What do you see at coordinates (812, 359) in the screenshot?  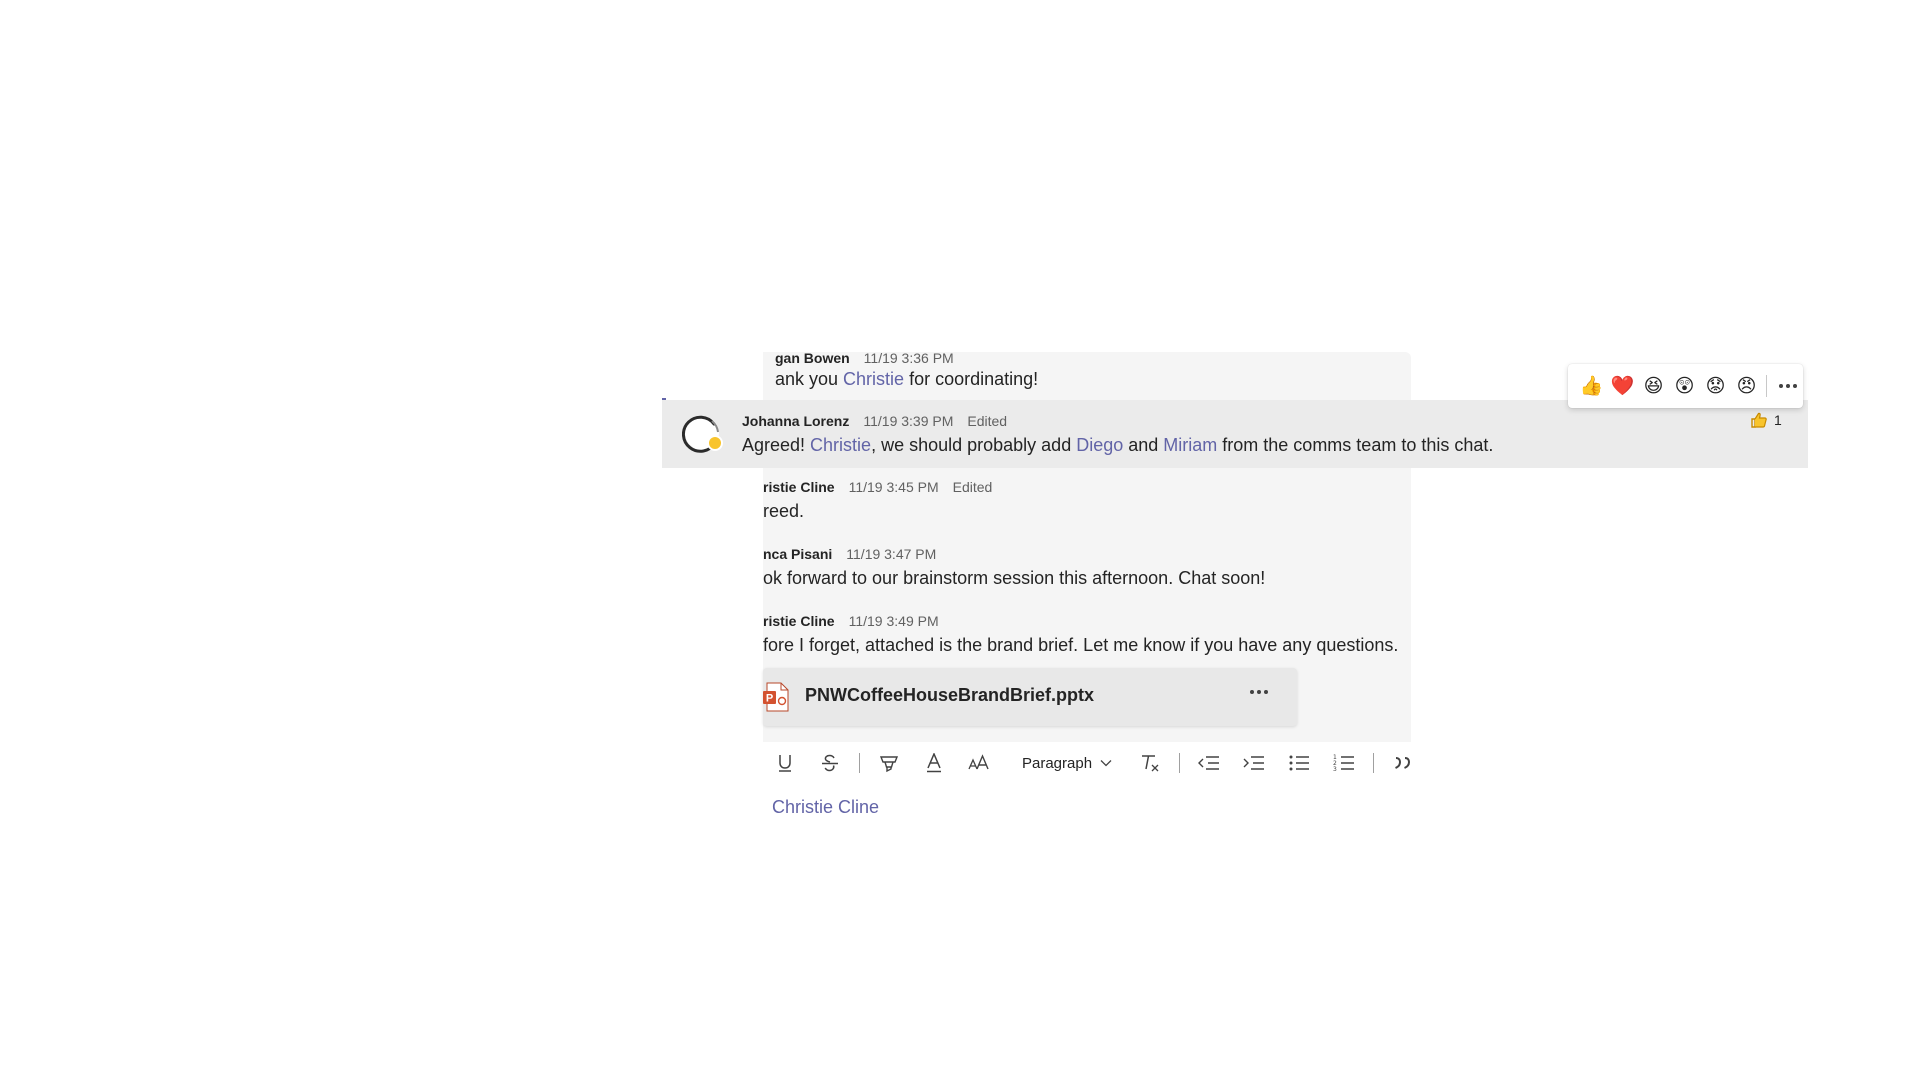 I see `message-author: gan Bowen` at bounding box center [812, 359].